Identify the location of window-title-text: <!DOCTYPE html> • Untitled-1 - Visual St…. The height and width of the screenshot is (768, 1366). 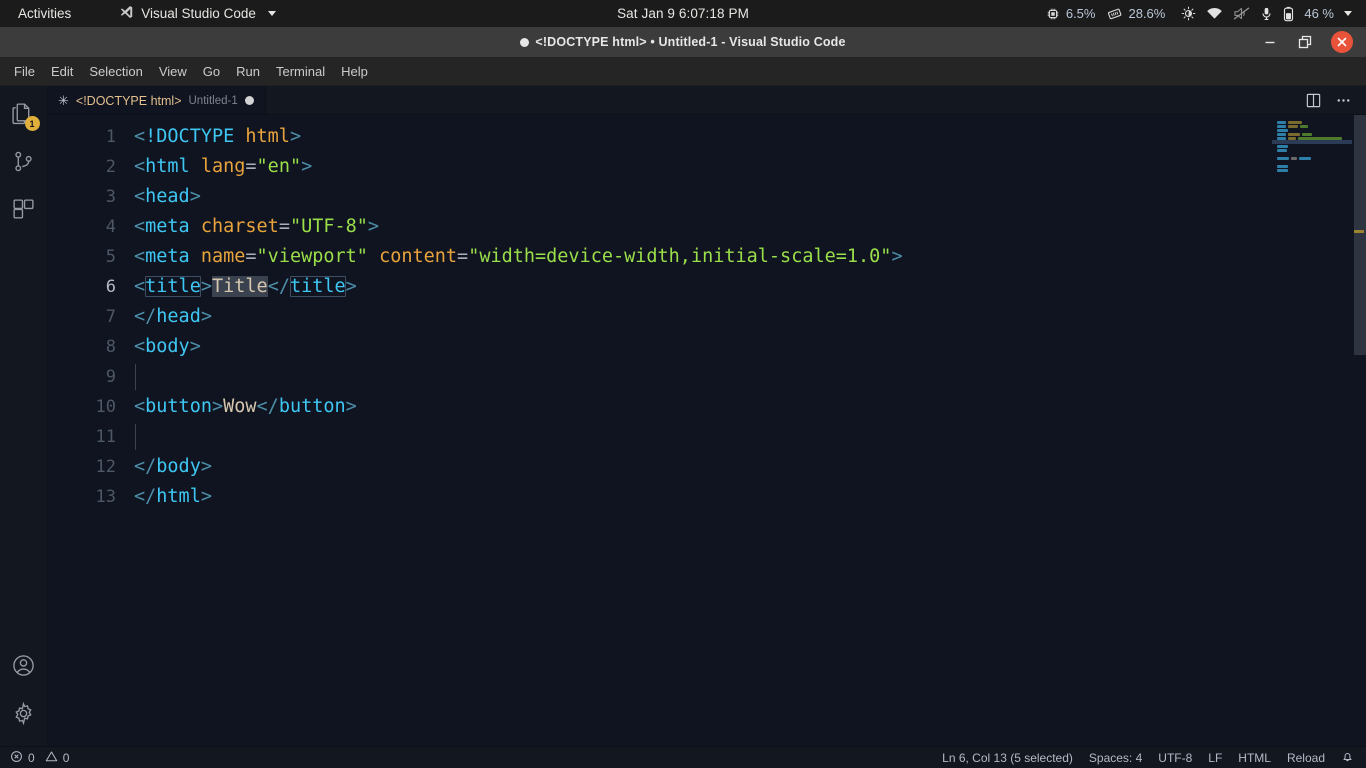
(690, 42).